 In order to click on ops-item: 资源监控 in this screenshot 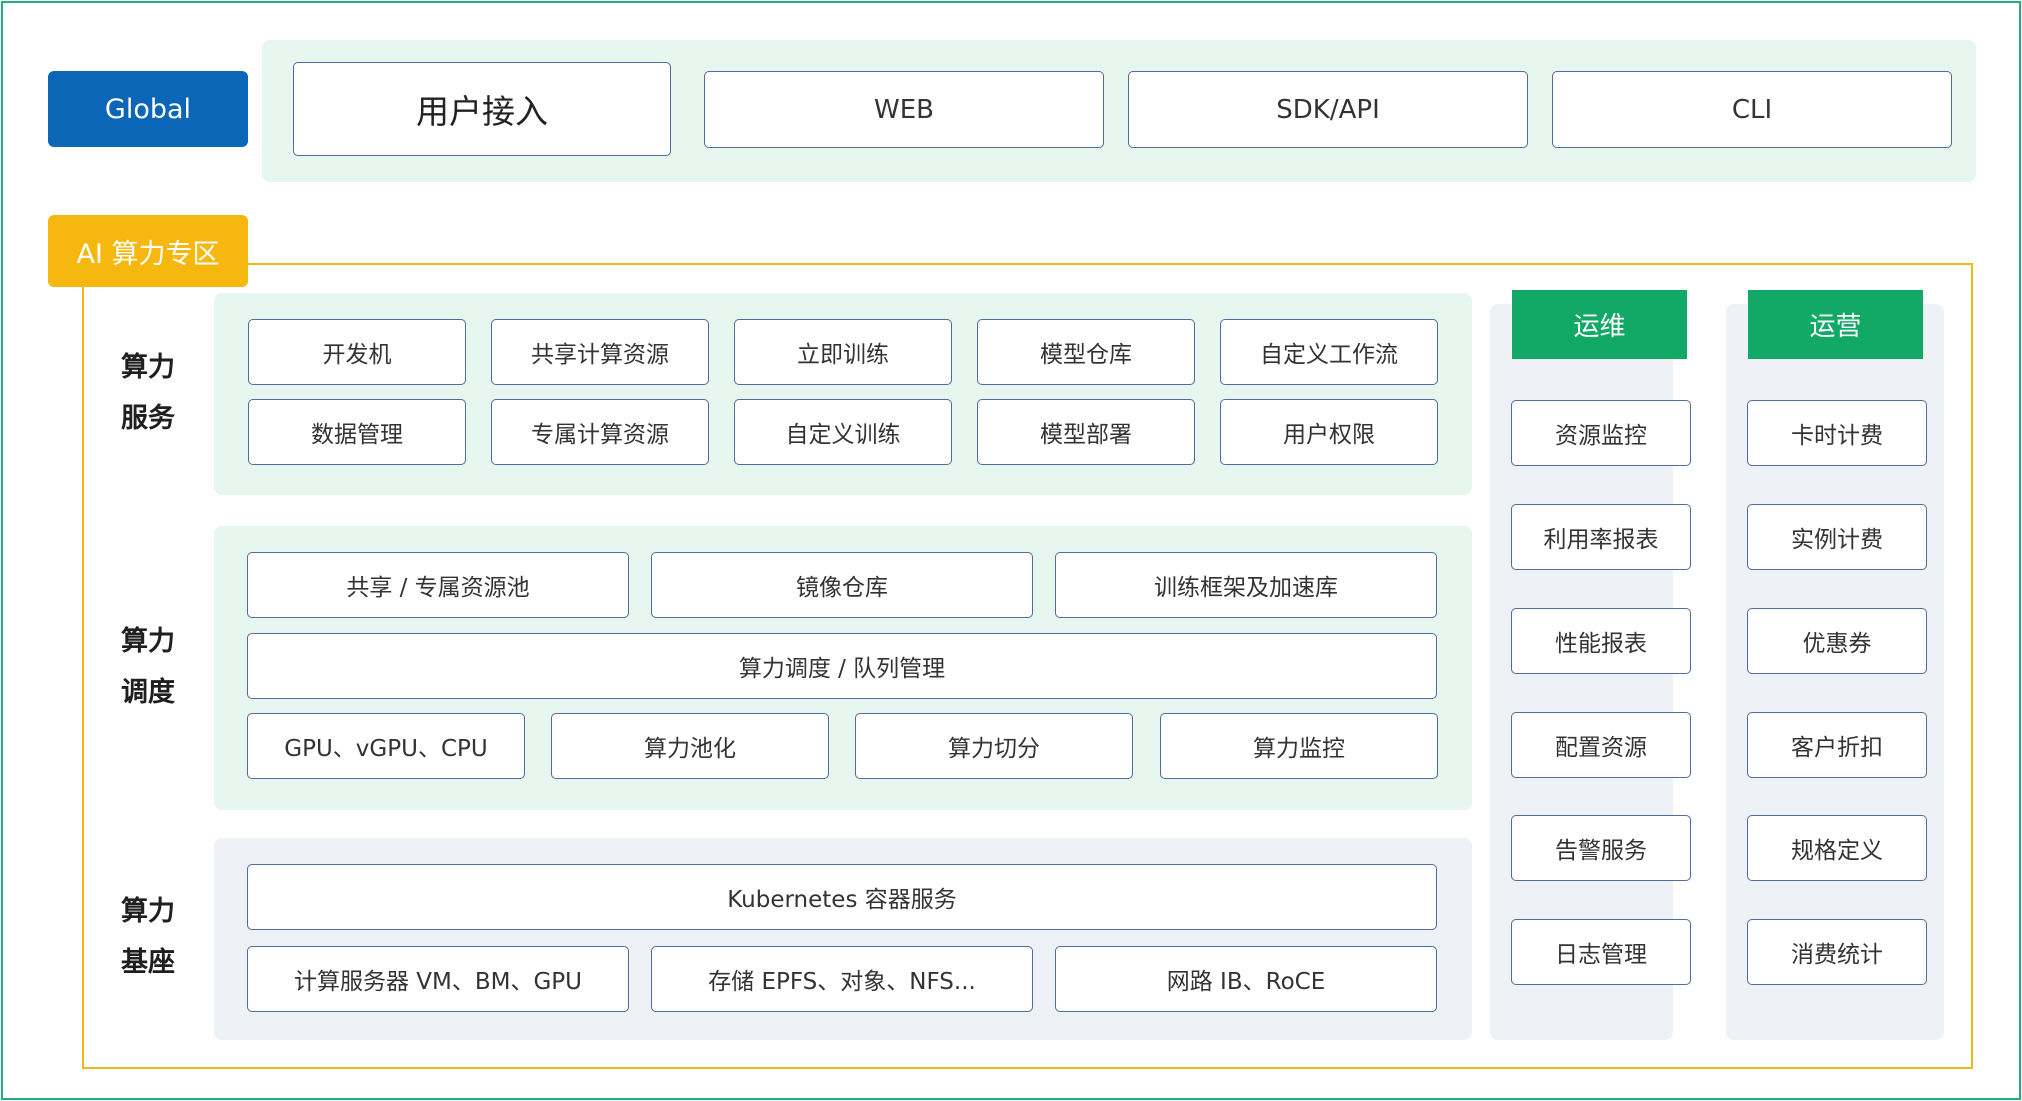, I will do `click(1601, 433)`.